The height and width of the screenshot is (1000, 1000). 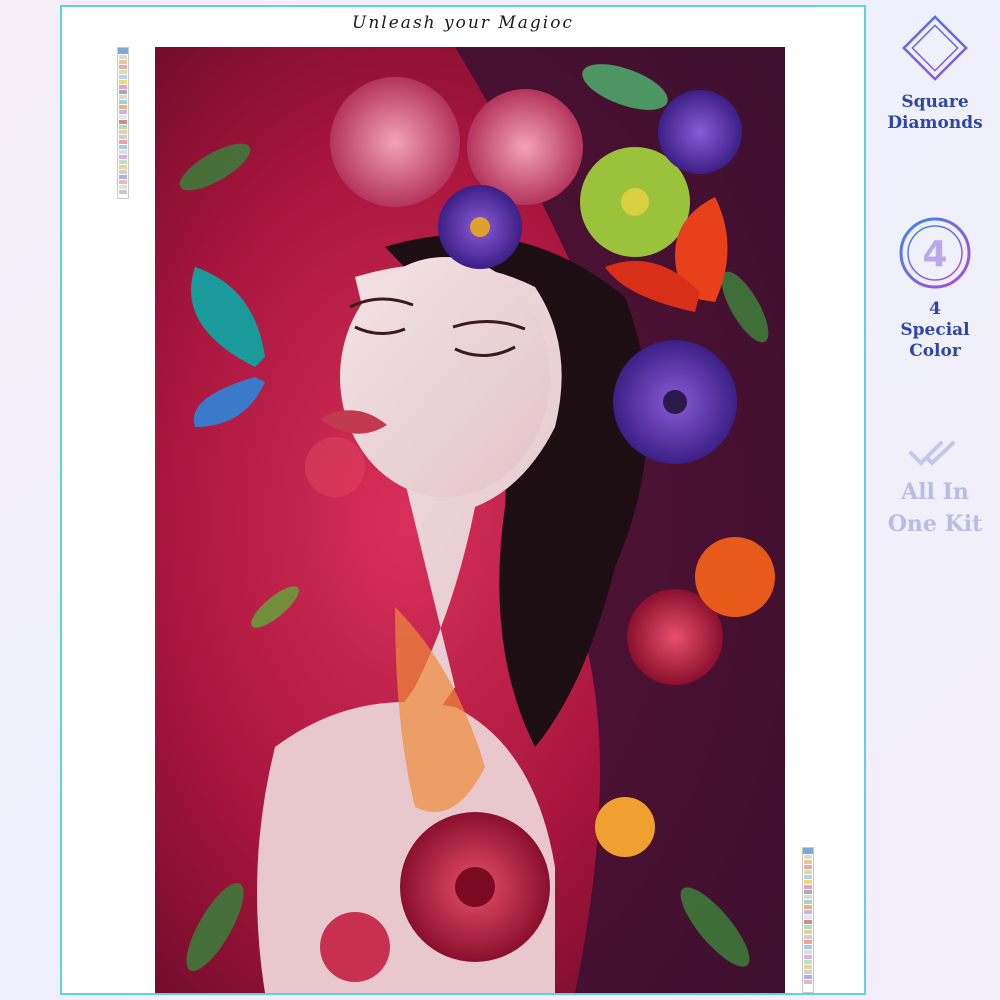 I want to click on feature-label-line: Color, so click(x=935, y=351).